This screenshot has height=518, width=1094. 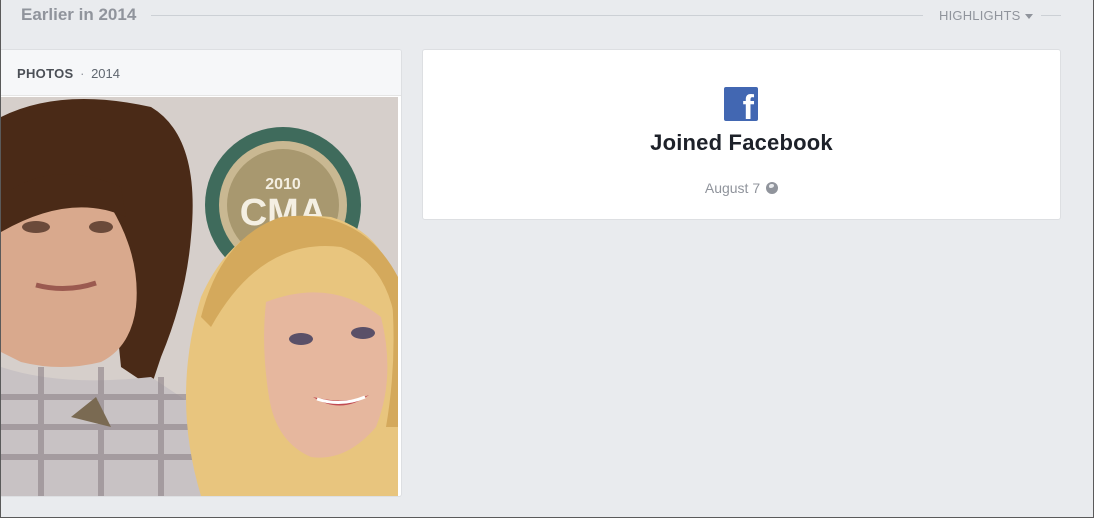 What do you see at coordinates (201, 73) in the screenshot?
I see `photos-header: PHOTOS · 2014` at bounding box center [201, 73].